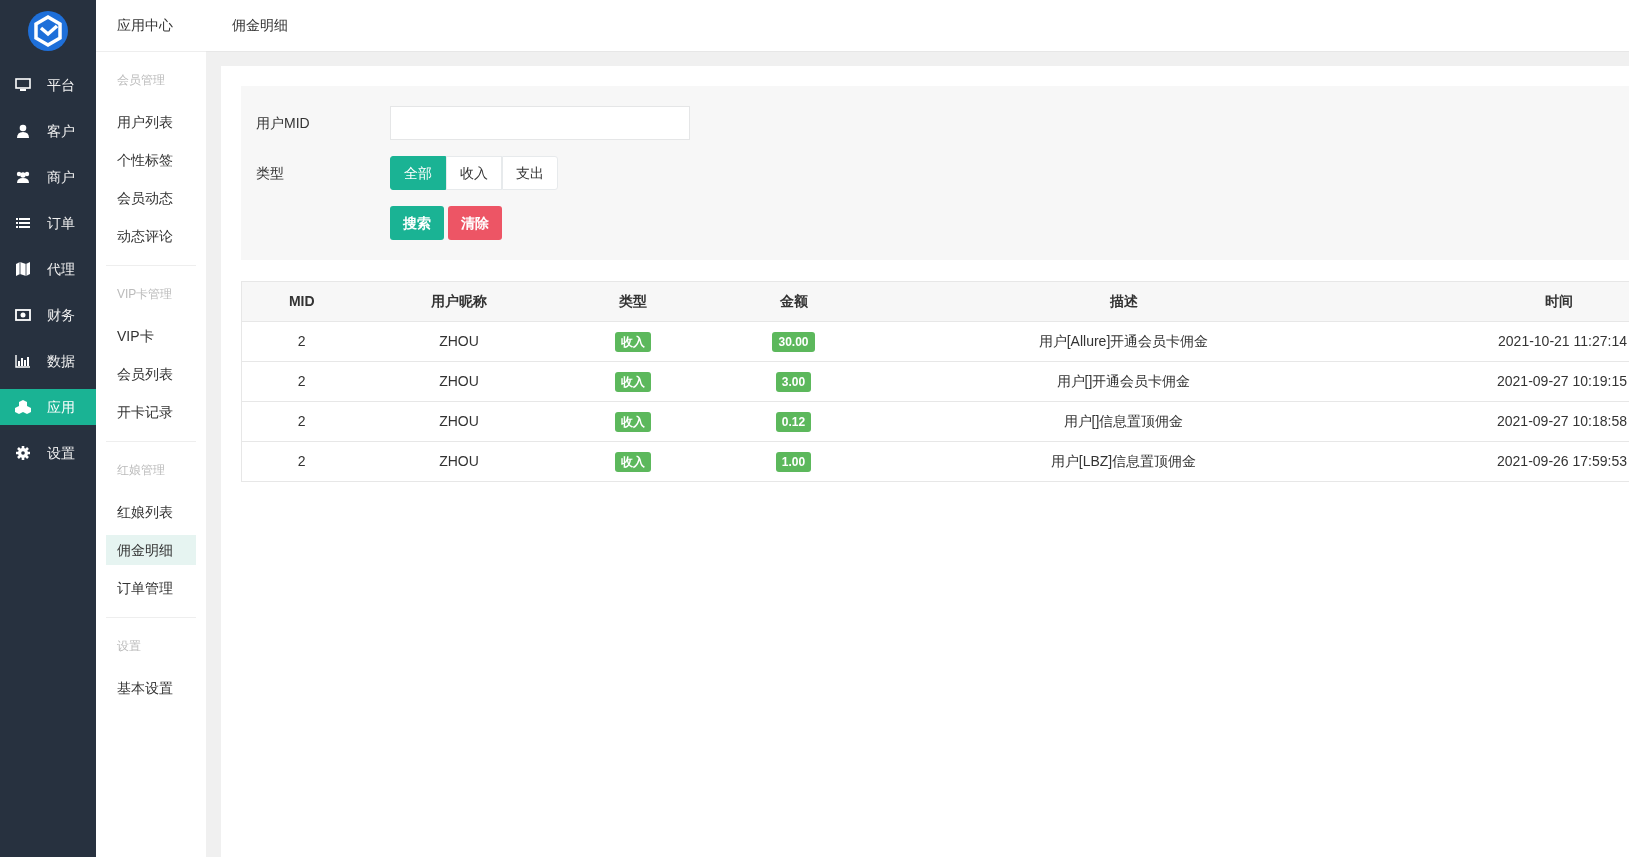 This screenshot has height=857, width=1629. I want to click on table-cell: 用户[Allure]开通会员卡佣金, so click(1123, 341).